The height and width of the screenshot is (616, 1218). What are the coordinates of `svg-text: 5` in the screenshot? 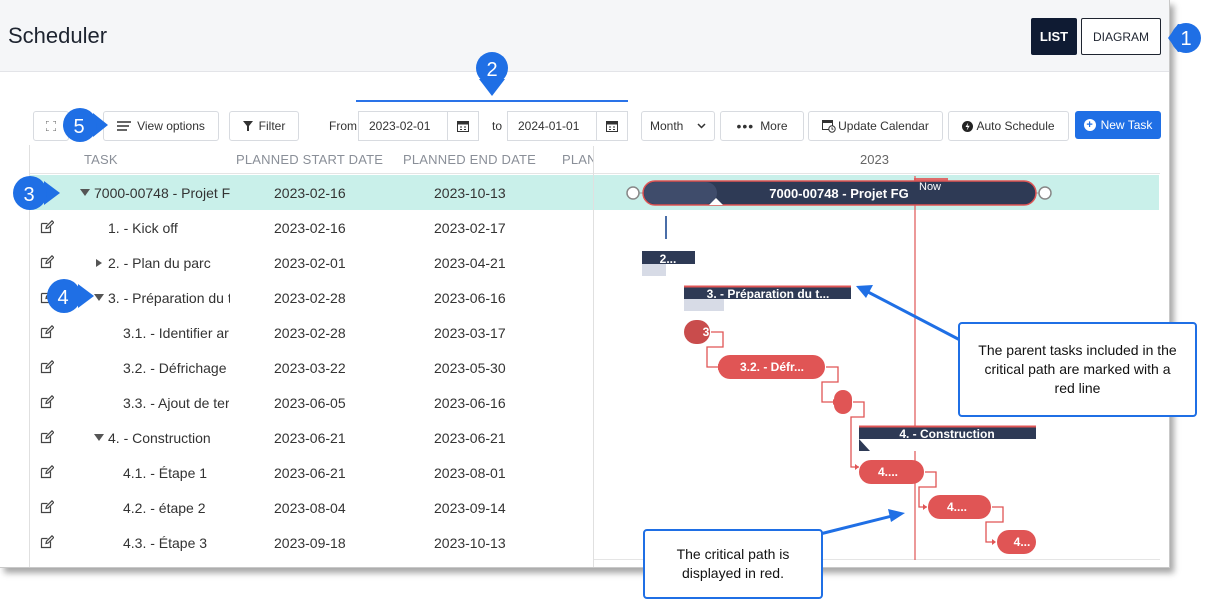 It's located at (78, 127).